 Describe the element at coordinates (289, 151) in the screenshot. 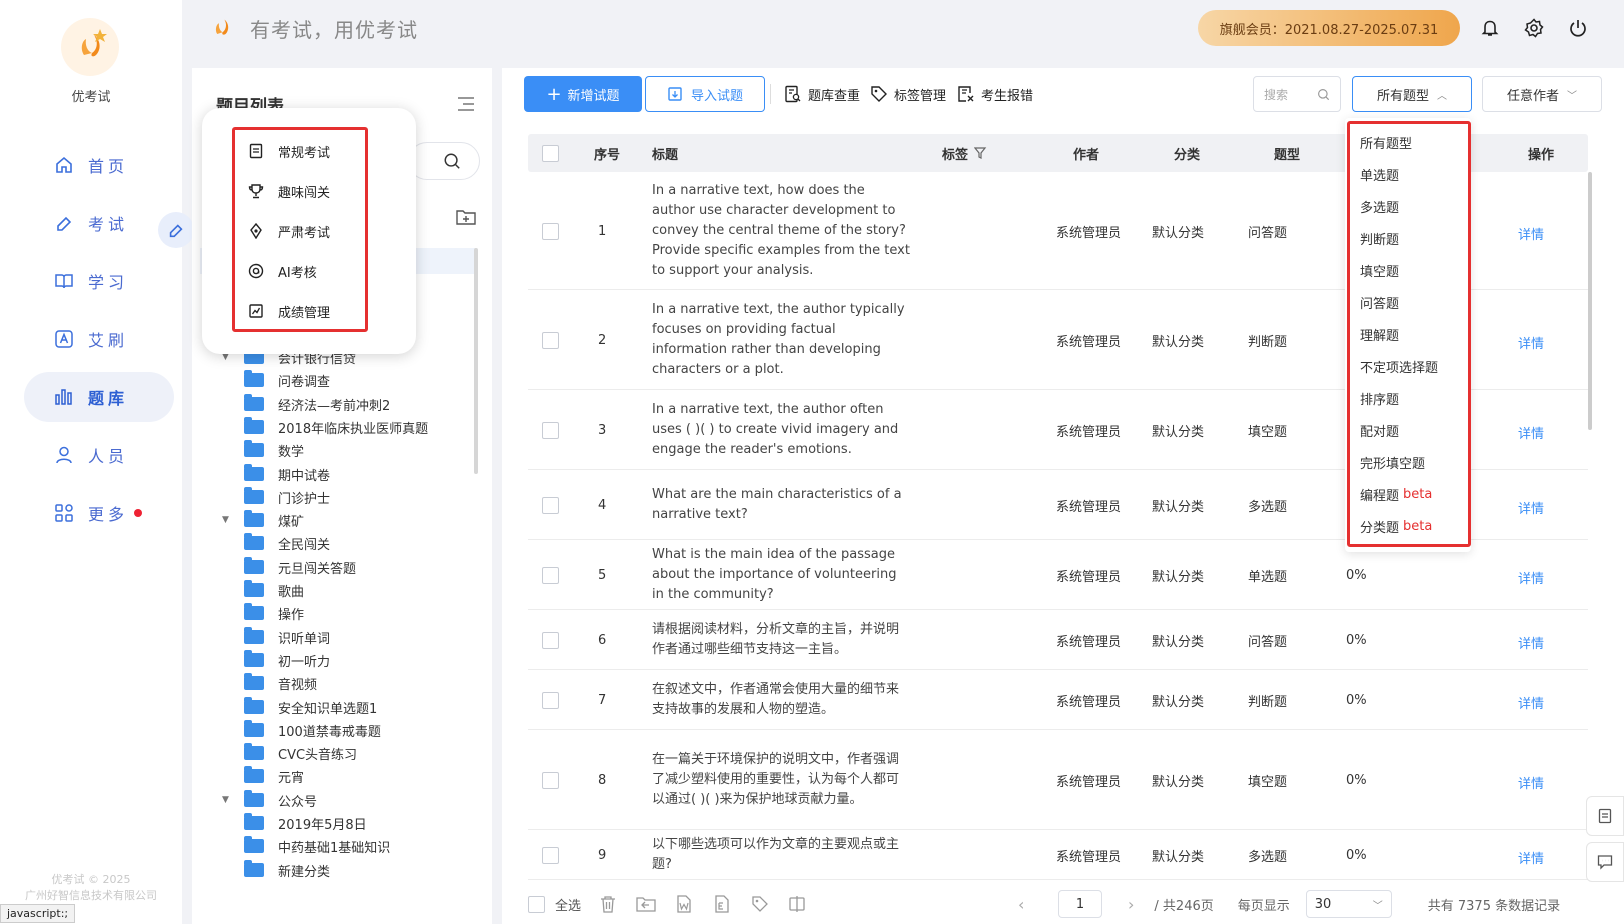

I see `menu-item-regular-exam: 常规考试` at that location.